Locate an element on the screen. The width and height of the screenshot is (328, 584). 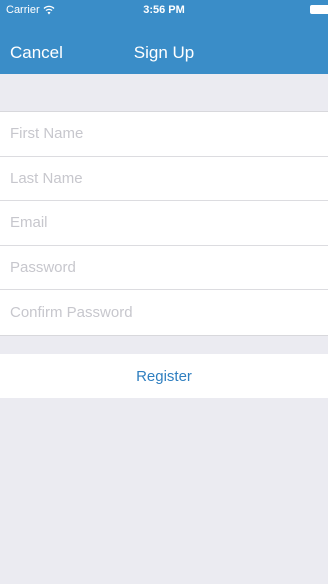
clock: 3:56 PM is located at coordinates (164, 10).